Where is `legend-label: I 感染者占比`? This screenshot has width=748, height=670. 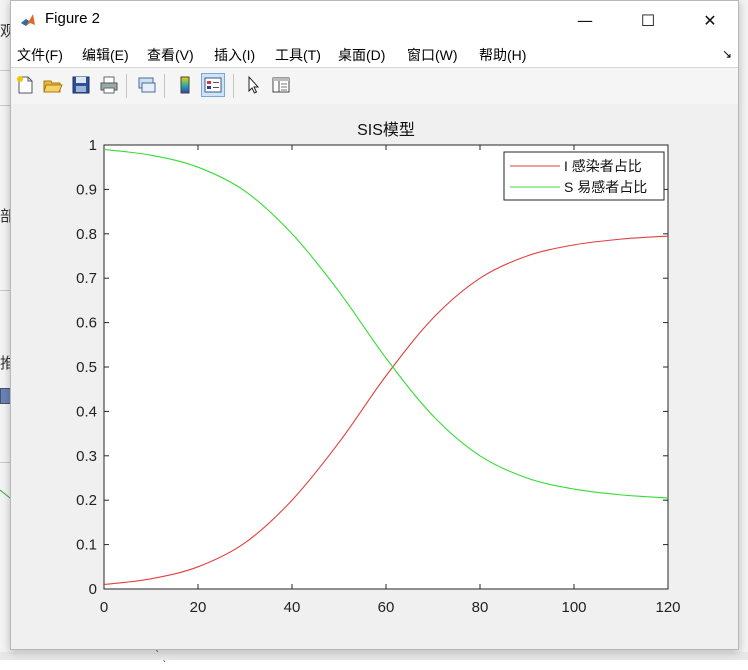 legend-label: I 感染者占比 is located at coordinates (603, 166).